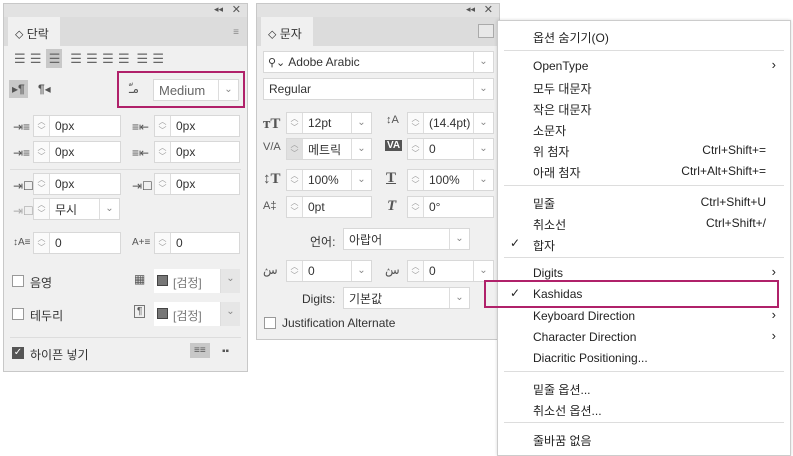 The image size is (793, 456). What do you see at coordinates (18, 89) in the screenshot?
I see `ltr-direction-icon: ▸¶` at bounding box center [18, 89].